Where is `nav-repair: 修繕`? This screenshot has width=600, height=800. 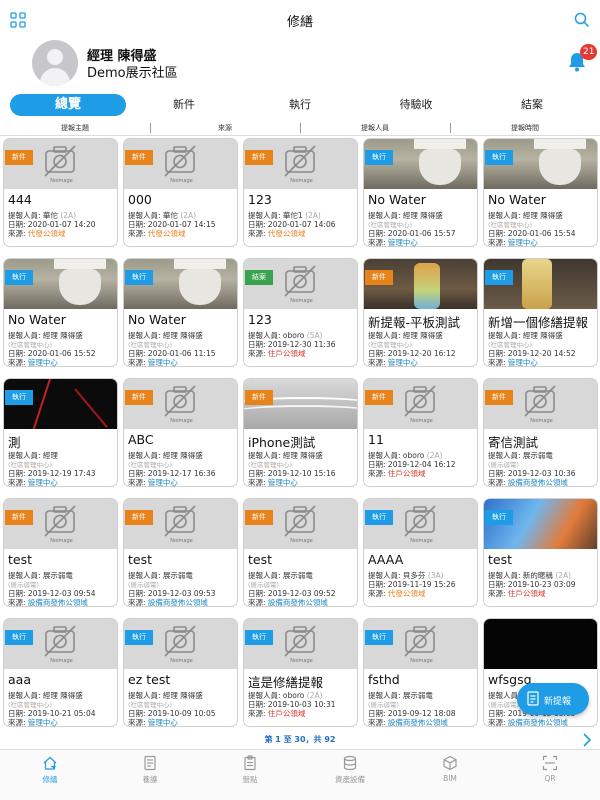 nav-repair: 修繕 is located at coordinates (50, 776).